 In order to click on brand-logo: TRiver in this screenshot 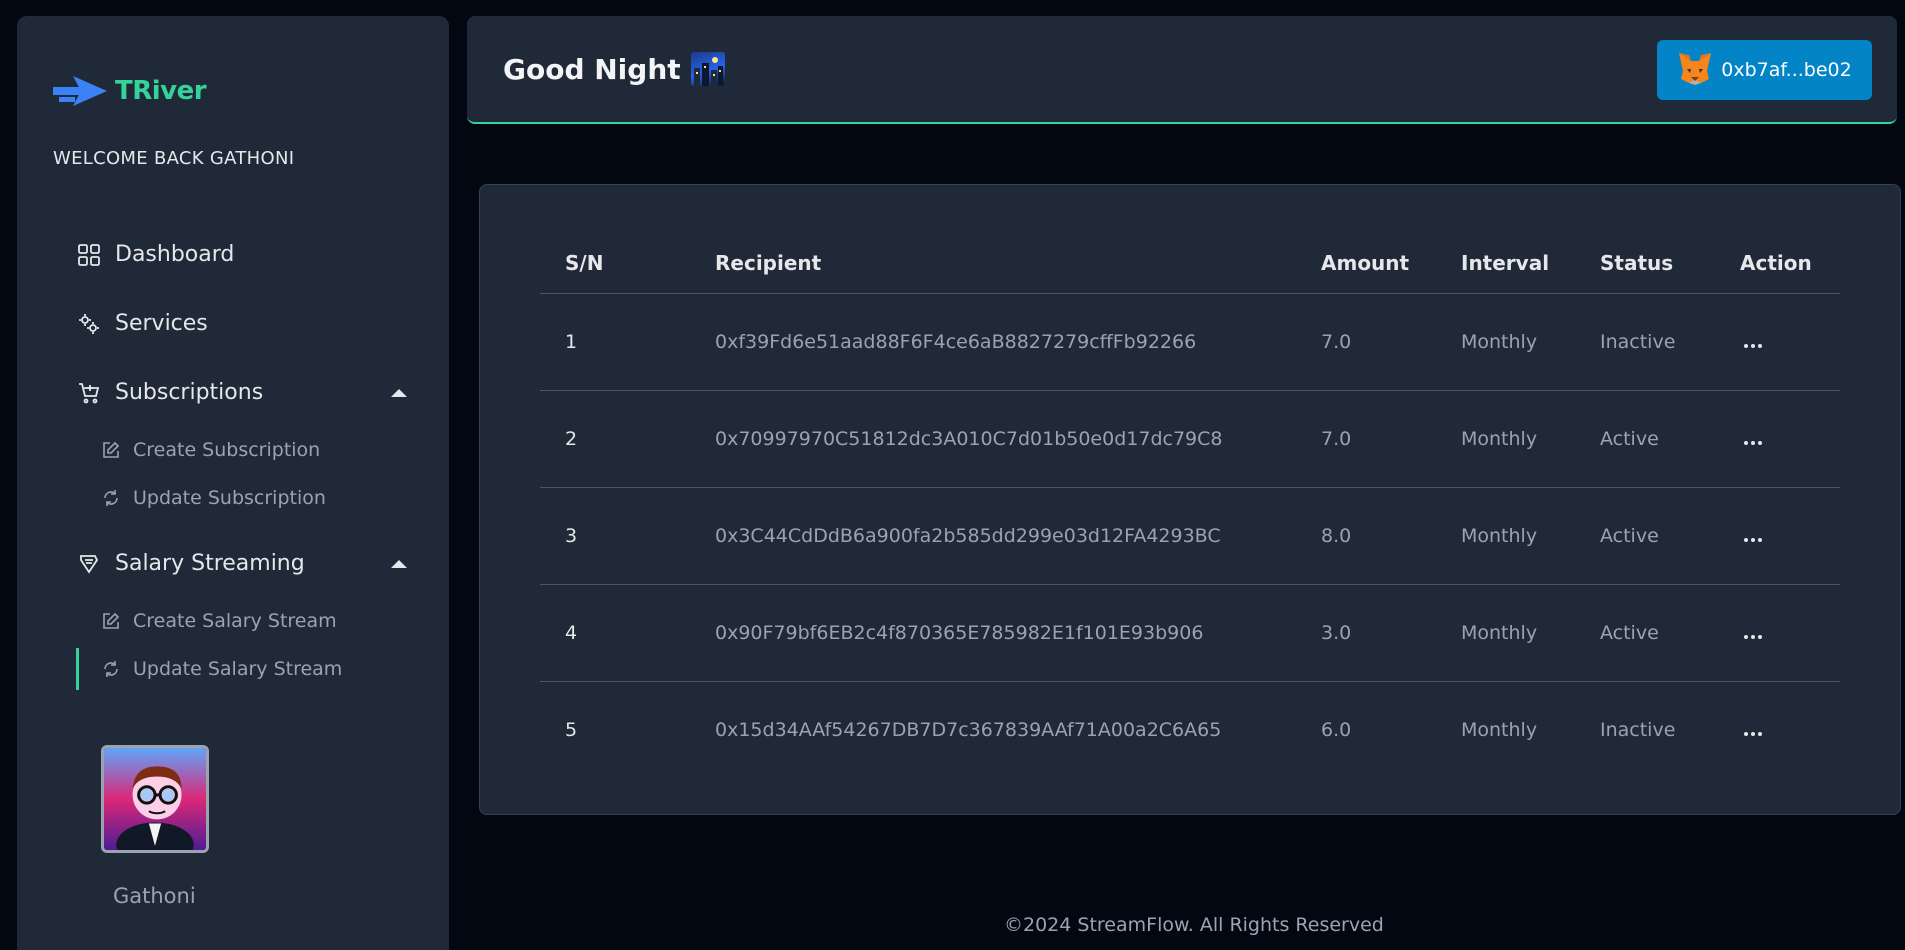, I will do `click(130, 91)`.